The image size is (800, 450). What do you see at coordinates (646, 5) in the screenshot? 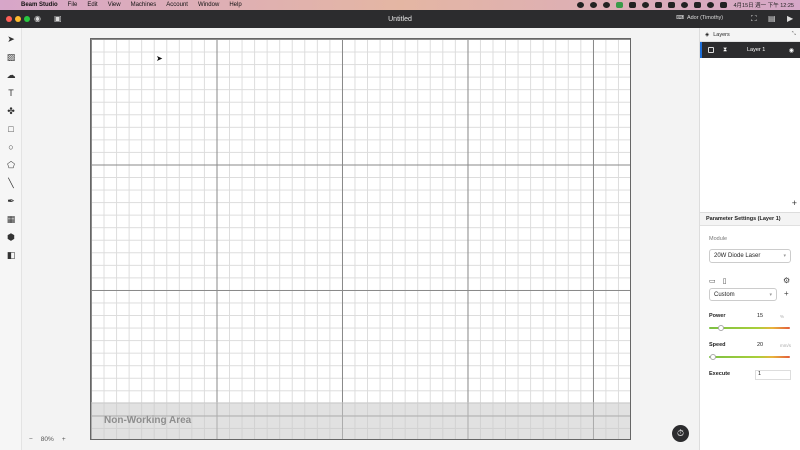
I see `dropbox-icon` at bounding box center [646, 5].